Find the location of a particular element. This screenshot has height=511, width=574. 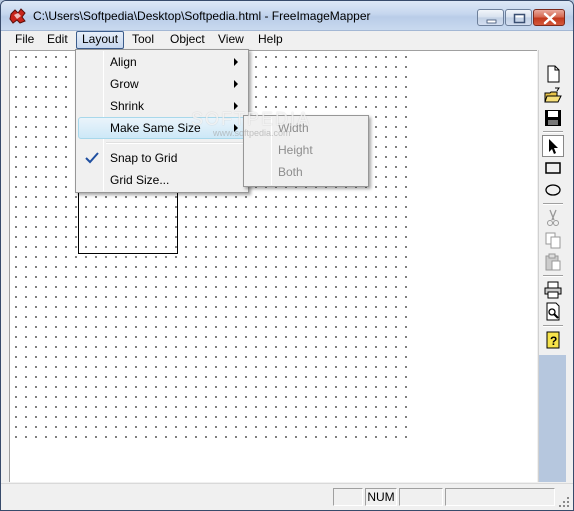

right-toolbar: ? is located at coordinates (552, 266).